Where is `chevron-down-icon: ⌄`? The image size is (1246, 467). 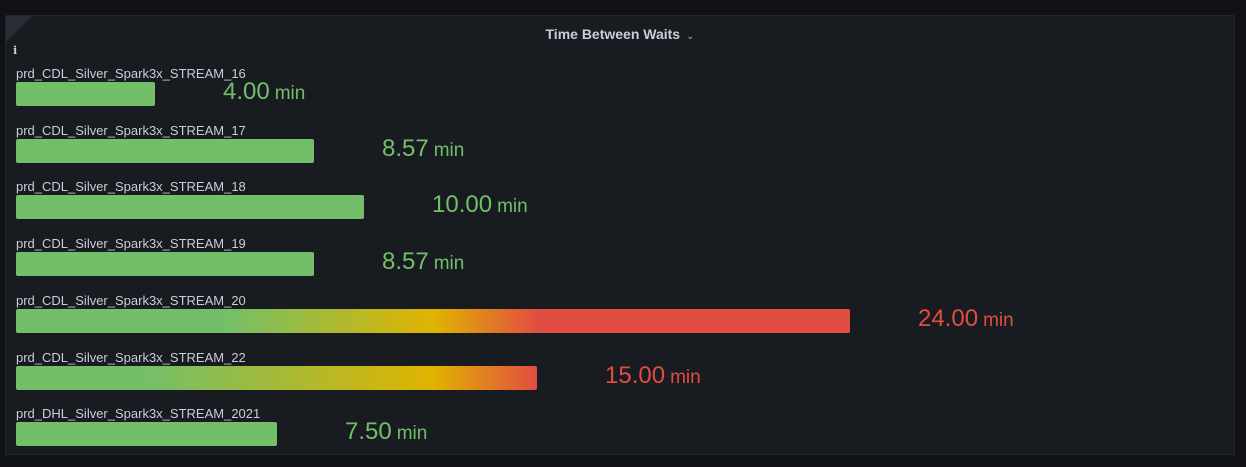
chevron-down-icon: ⌄ is located at coordinates (690, 36).